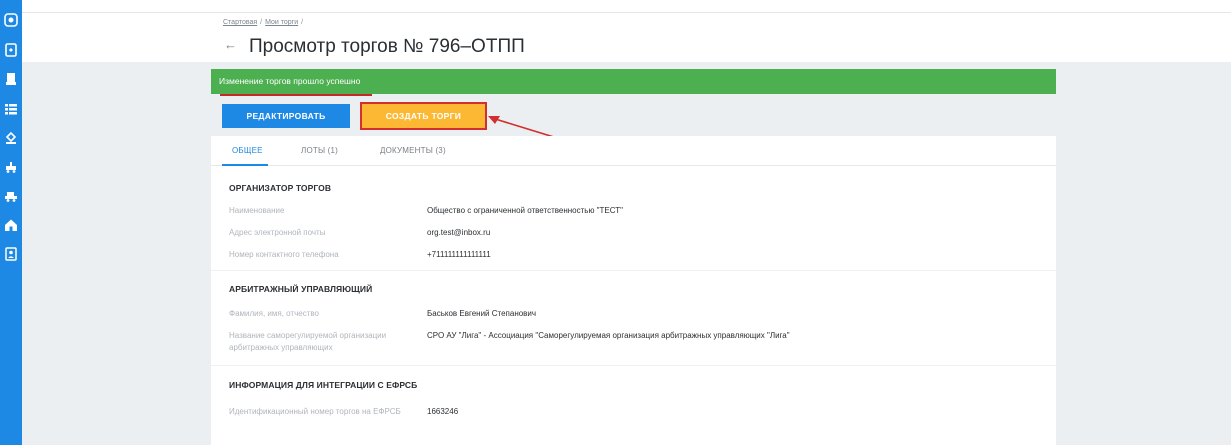 The height and width of the screenshot is (445, 1231). Describe the element at coordinates (286, 116) in the screenshot. I see `edit-button: РЕДАКТИРОВАТЬ` at that location.